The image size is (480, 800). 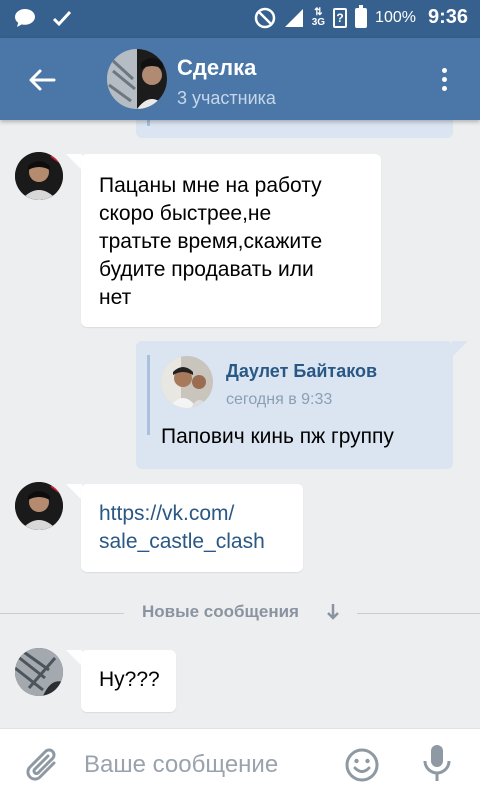 What do you see at coordinates (277, 436) in the screenshot?
I see `forward-text: Папович кинь пж группу` at bounding box center [277, 436].